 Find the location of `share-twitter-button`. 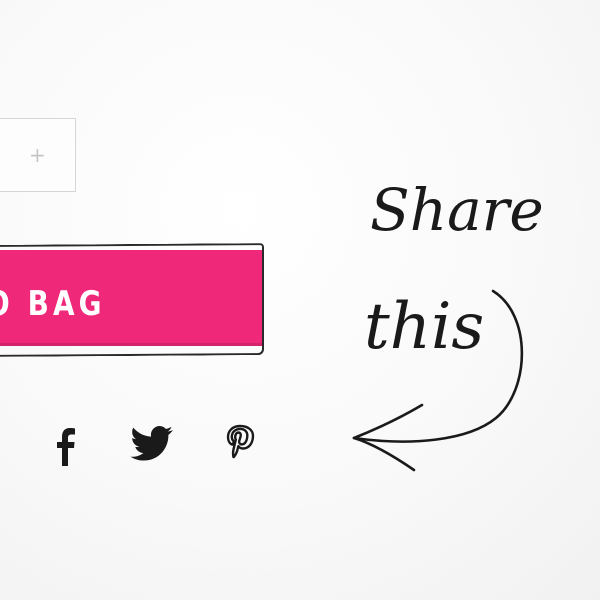

share-twitter-button is located at coordinates (152, 444).